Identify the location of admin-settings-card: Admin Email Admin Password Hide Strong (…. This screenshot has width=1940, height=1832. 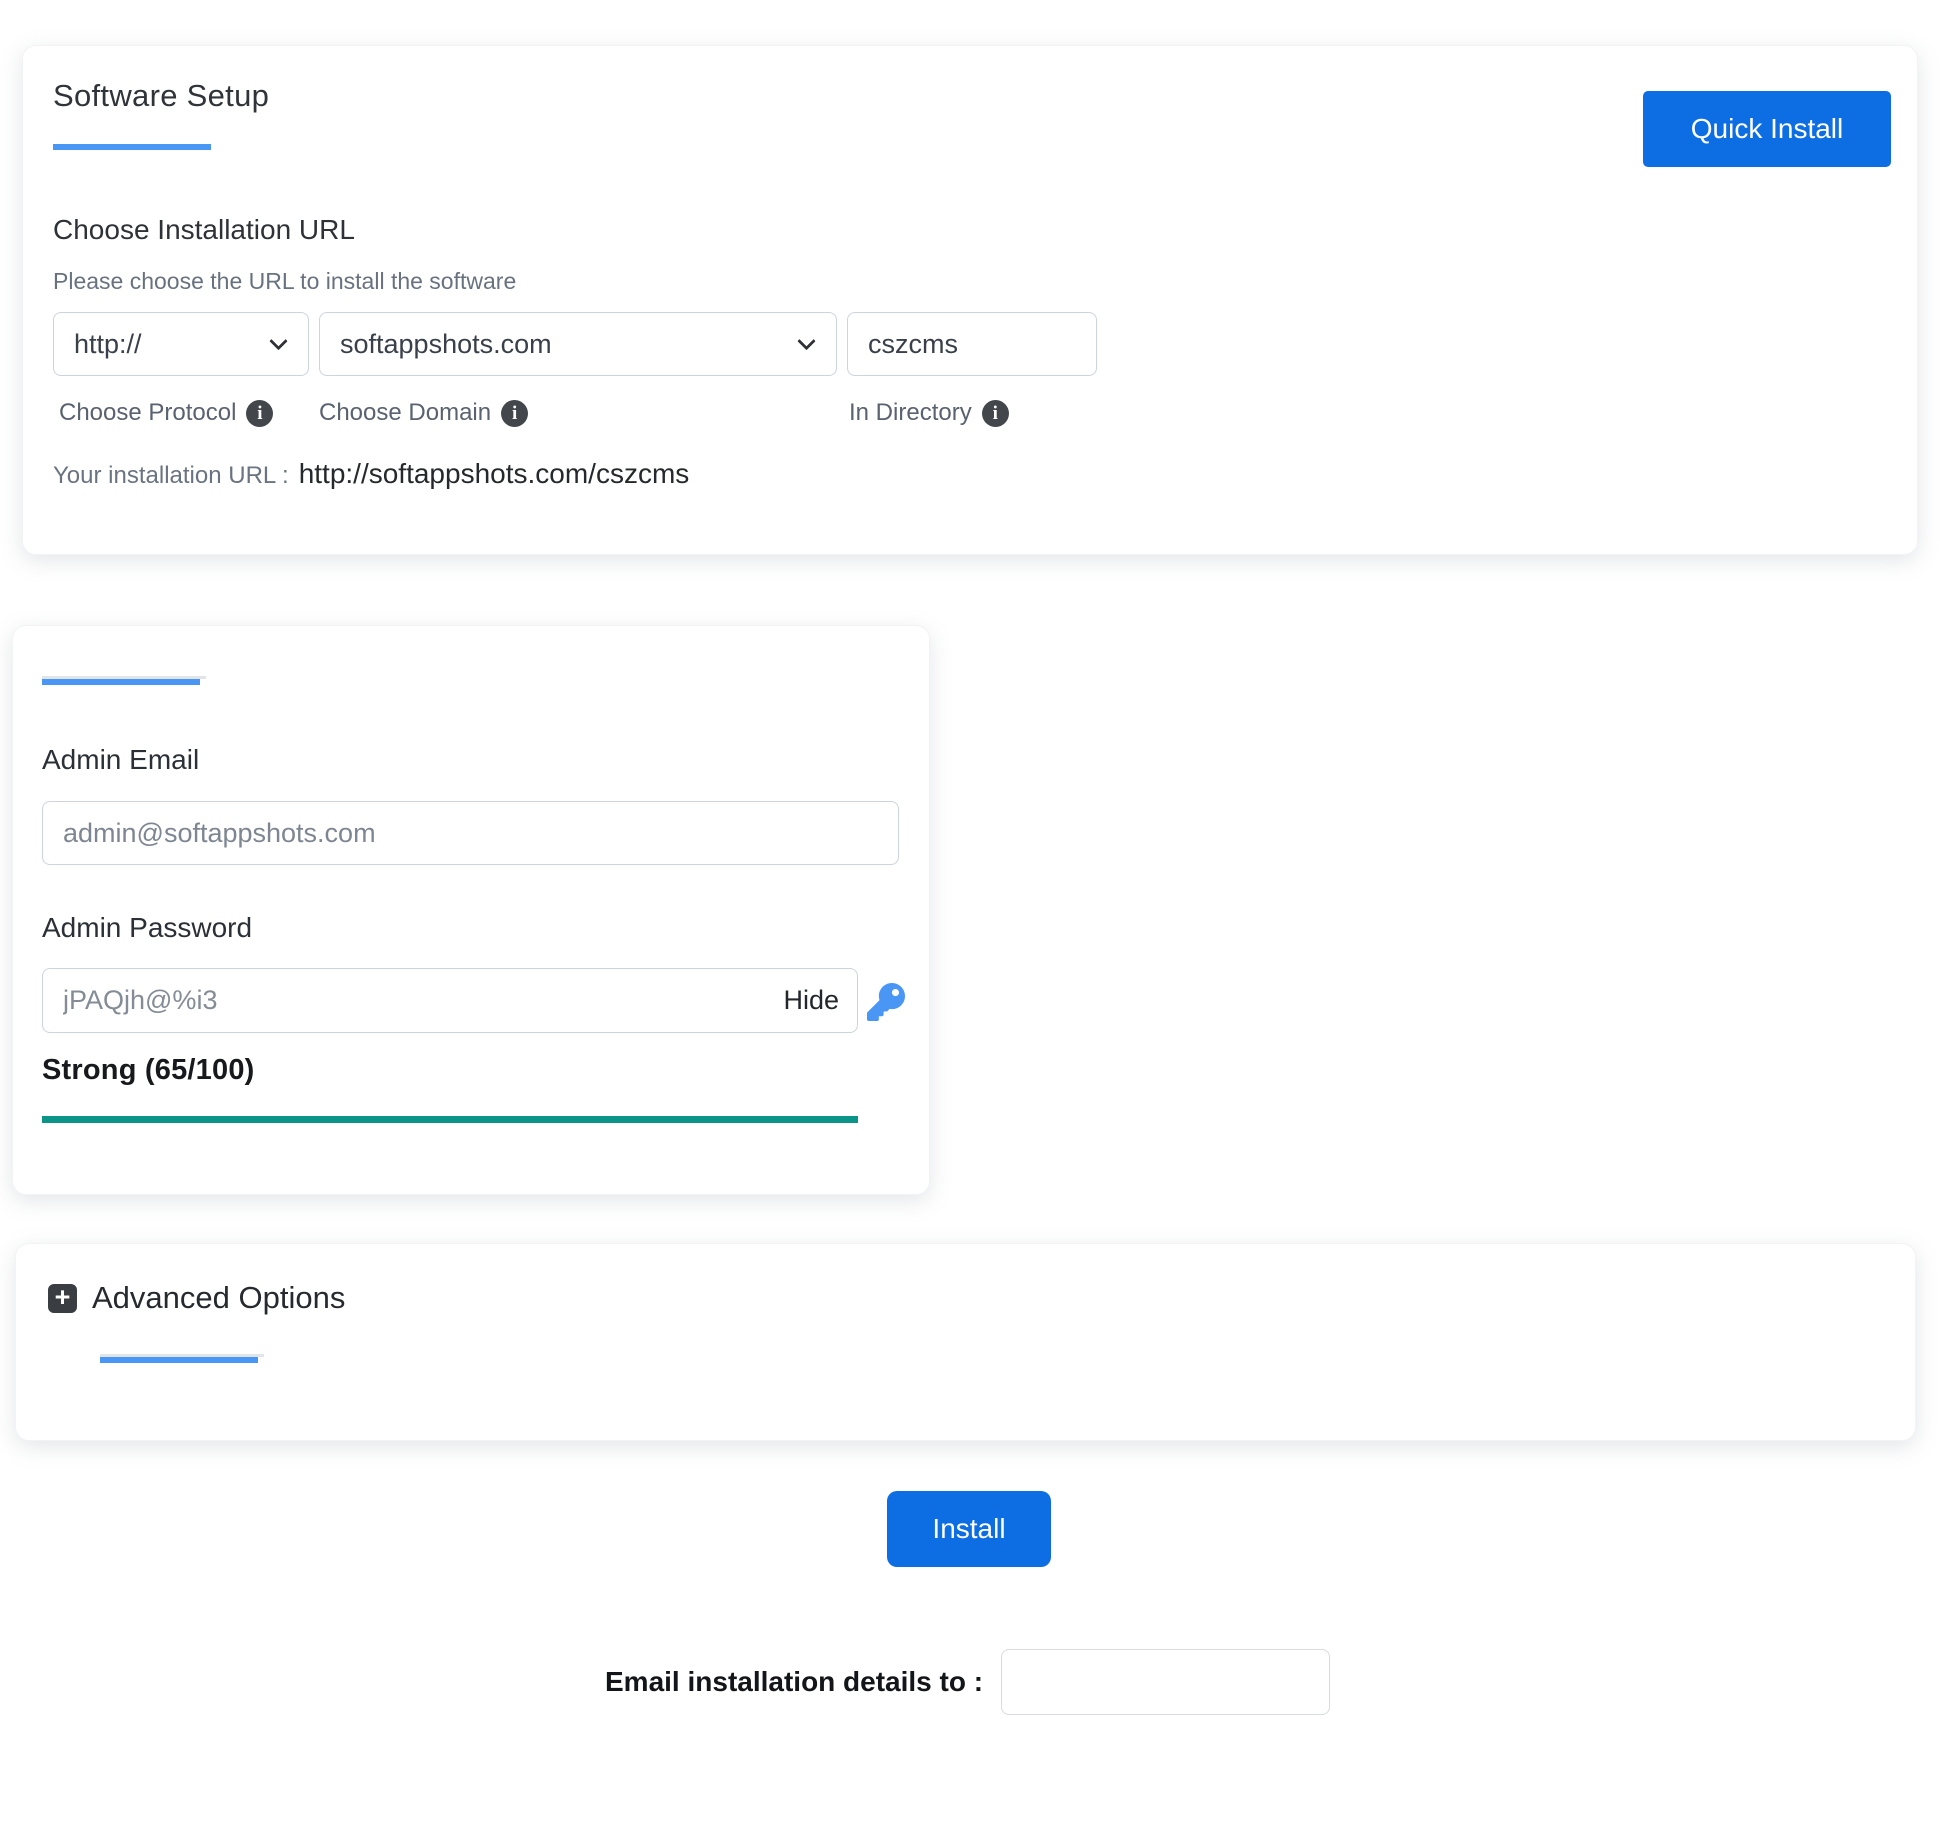
(471, 910).